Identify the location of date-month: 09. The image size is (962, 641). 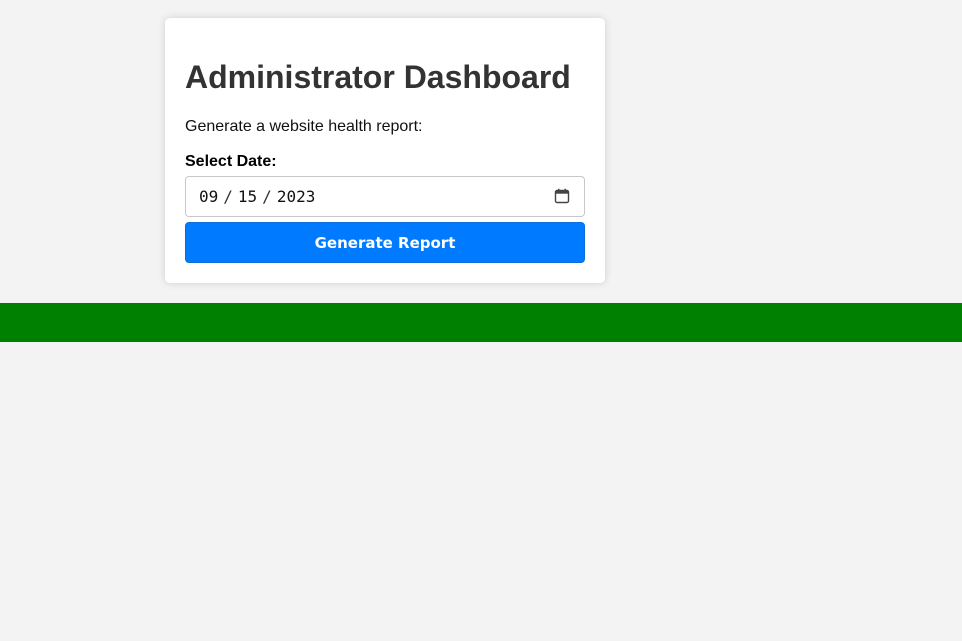
(208, 196).